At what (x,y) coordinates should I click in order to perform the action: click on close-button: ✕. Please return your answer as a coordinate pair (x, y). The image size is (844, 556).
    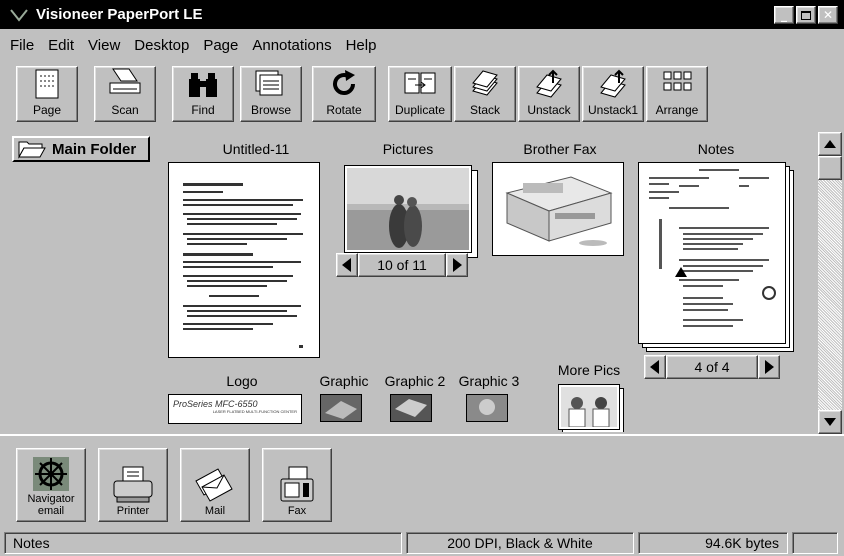
    Looking at the image, I should click on (828, 15).